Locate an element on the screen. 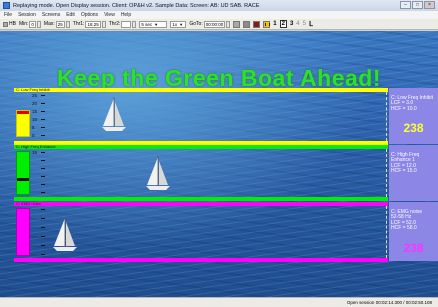 This screenshot has width=438, height=307. y-axis: 25 20 15 10 5 0 is located at coordinates (31, 117).